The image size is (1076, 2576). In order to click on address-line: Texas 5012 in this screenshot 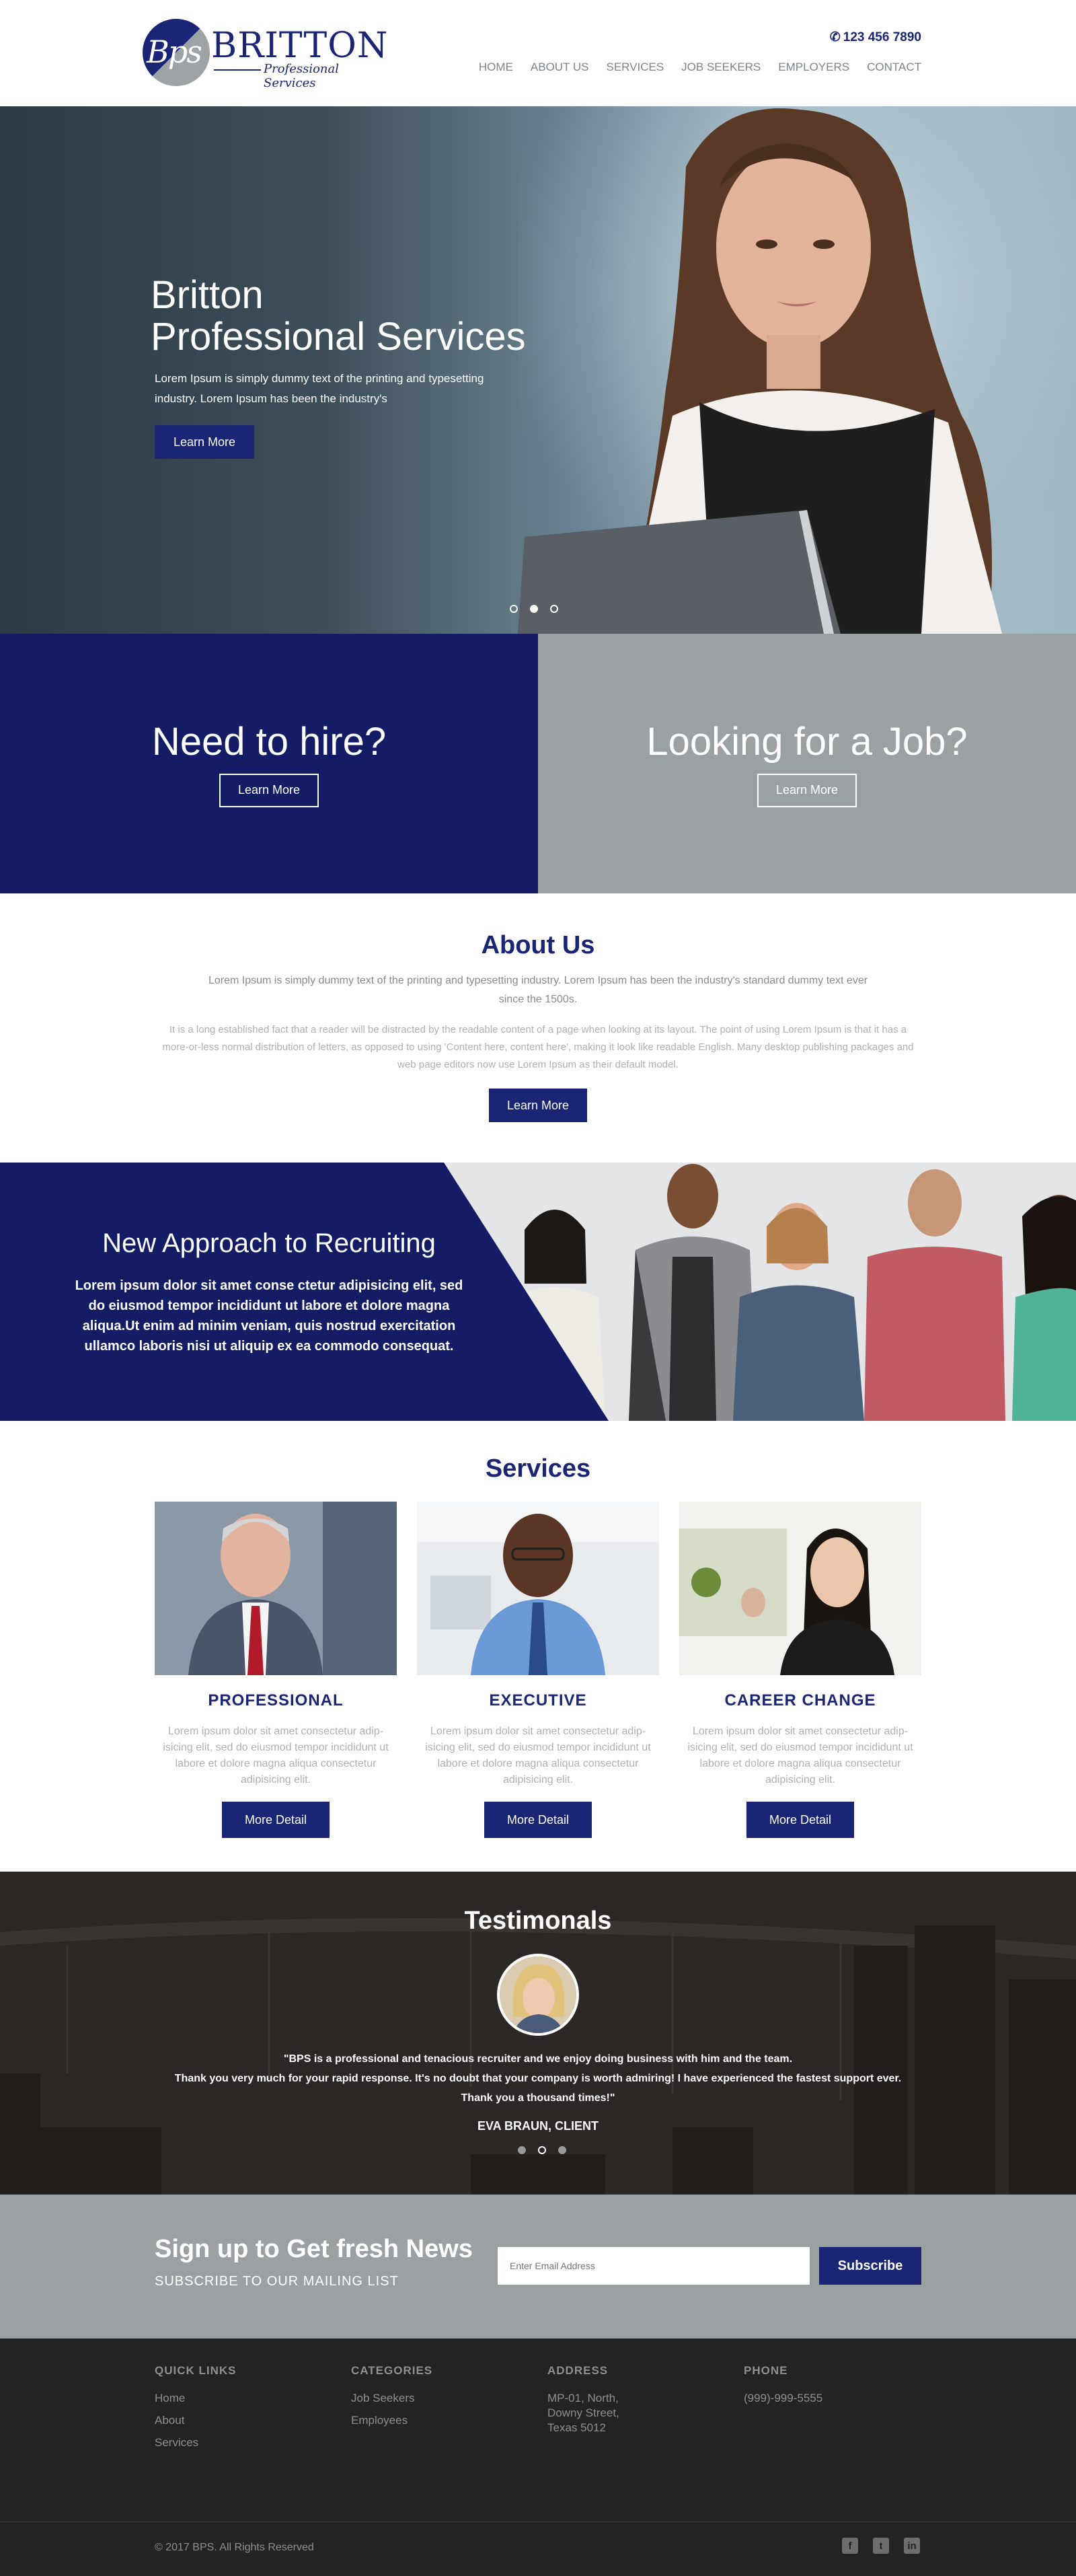, I will do `click(576, 2427)`.